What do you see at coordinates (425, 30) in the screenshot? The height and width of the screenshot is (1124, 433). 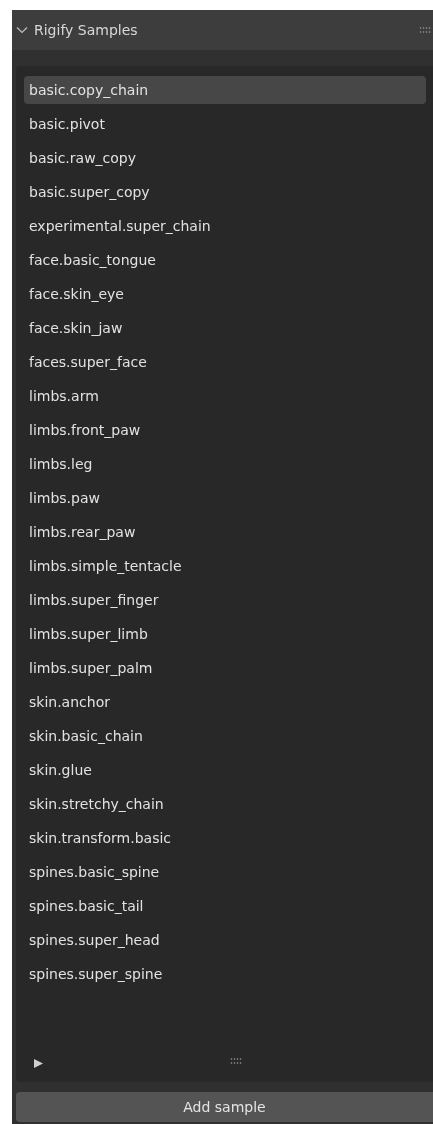 I see `drag-handle-icon` at bounding box center [425, 30].